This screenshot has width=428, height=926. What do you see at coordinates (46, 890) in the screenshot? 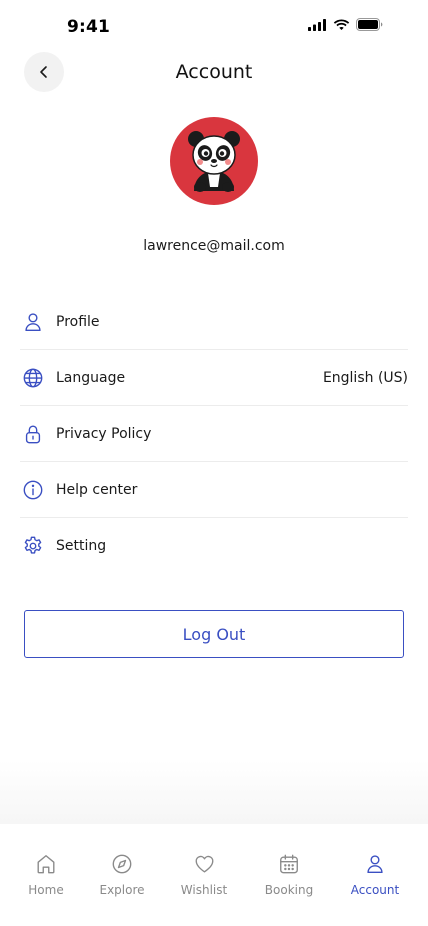
I see `tab-label: Home` at bounding box center [46, 890].